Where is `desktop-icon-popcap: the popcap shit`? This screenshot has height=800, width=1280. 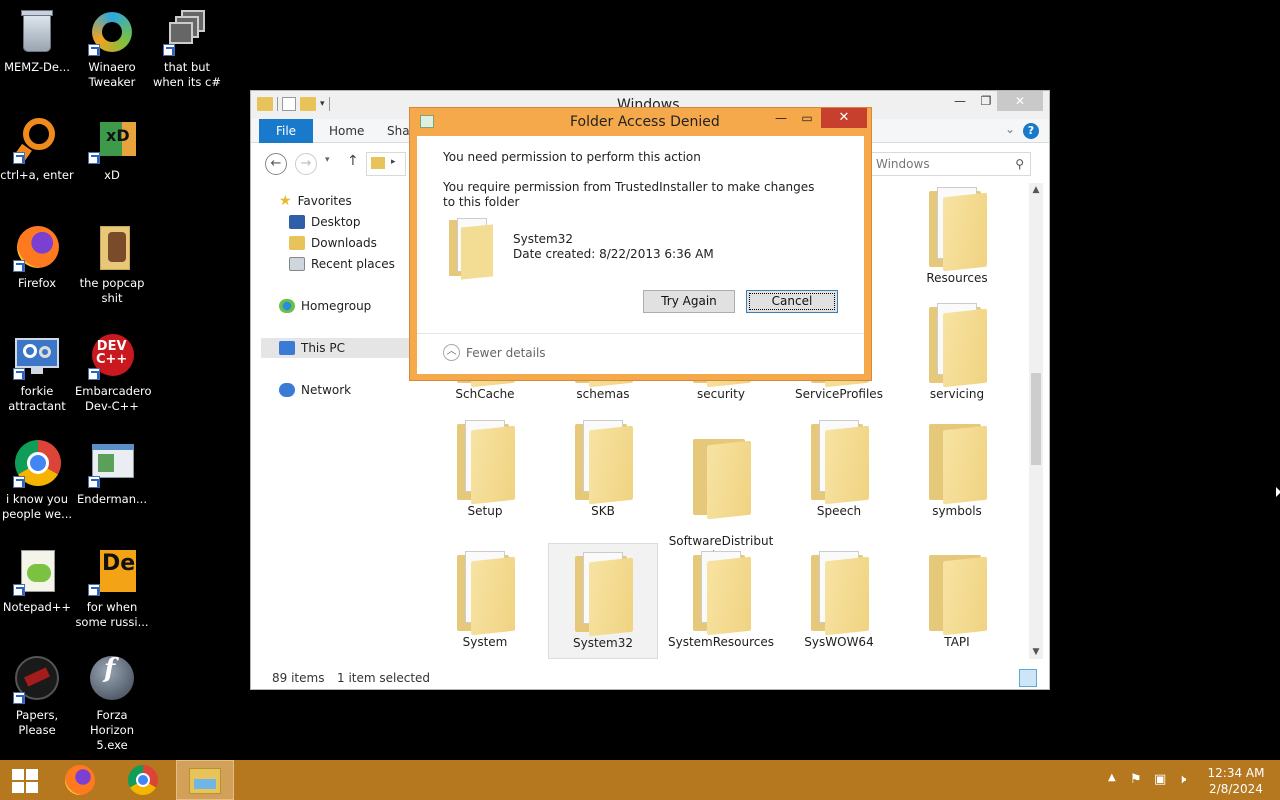 desktop-icon-popcap: the popcap shit is located at coordinates (112, 265).